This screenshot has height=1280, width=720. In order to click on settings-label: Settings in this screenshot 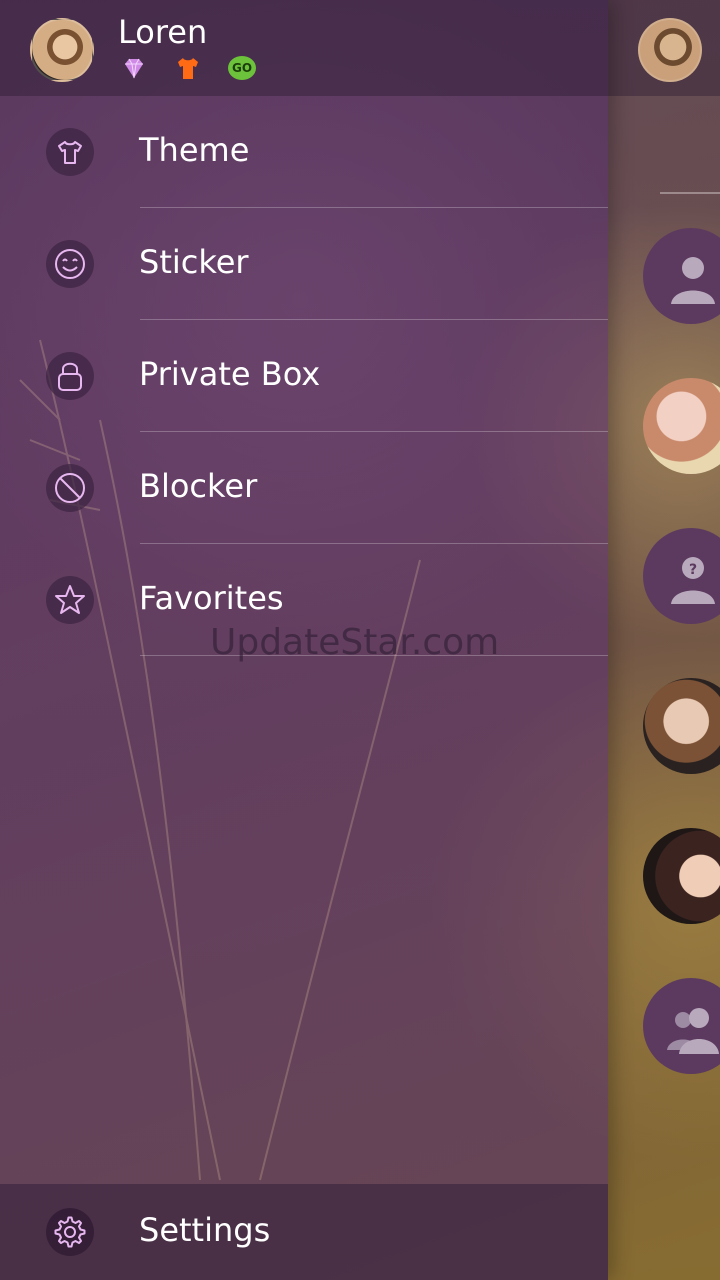, I will do `click(205, 1230)`.